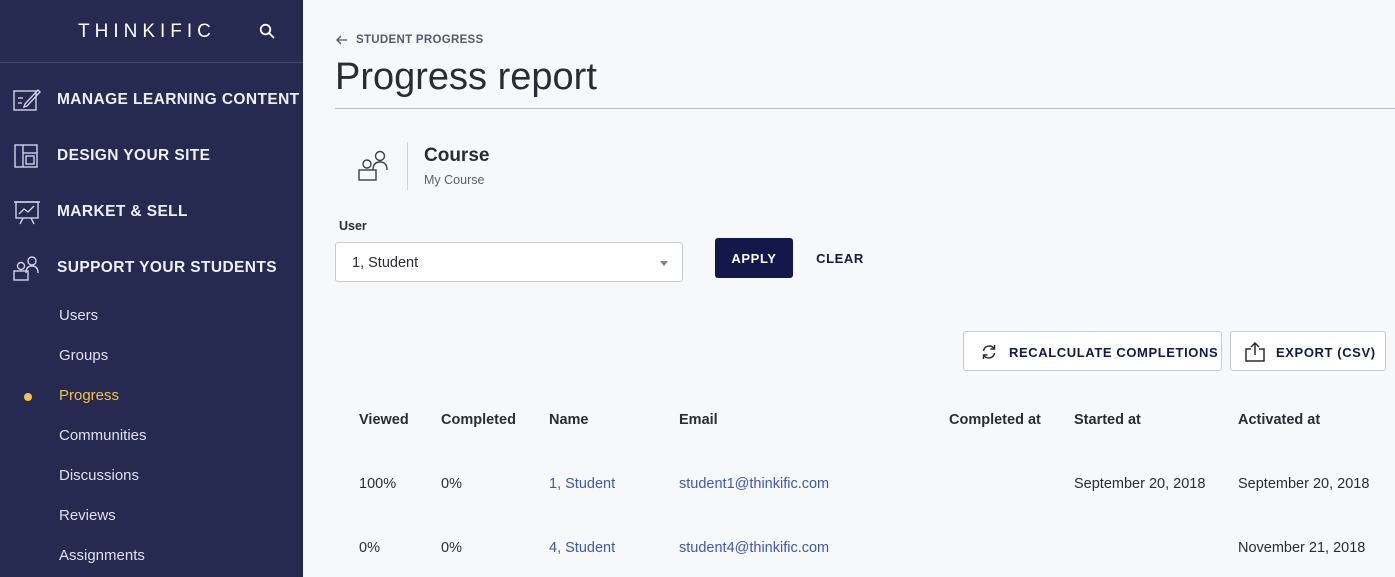  Describe the element at coordinates (457, 155) in the screenshot. I see `course-heading: Course` at that location.